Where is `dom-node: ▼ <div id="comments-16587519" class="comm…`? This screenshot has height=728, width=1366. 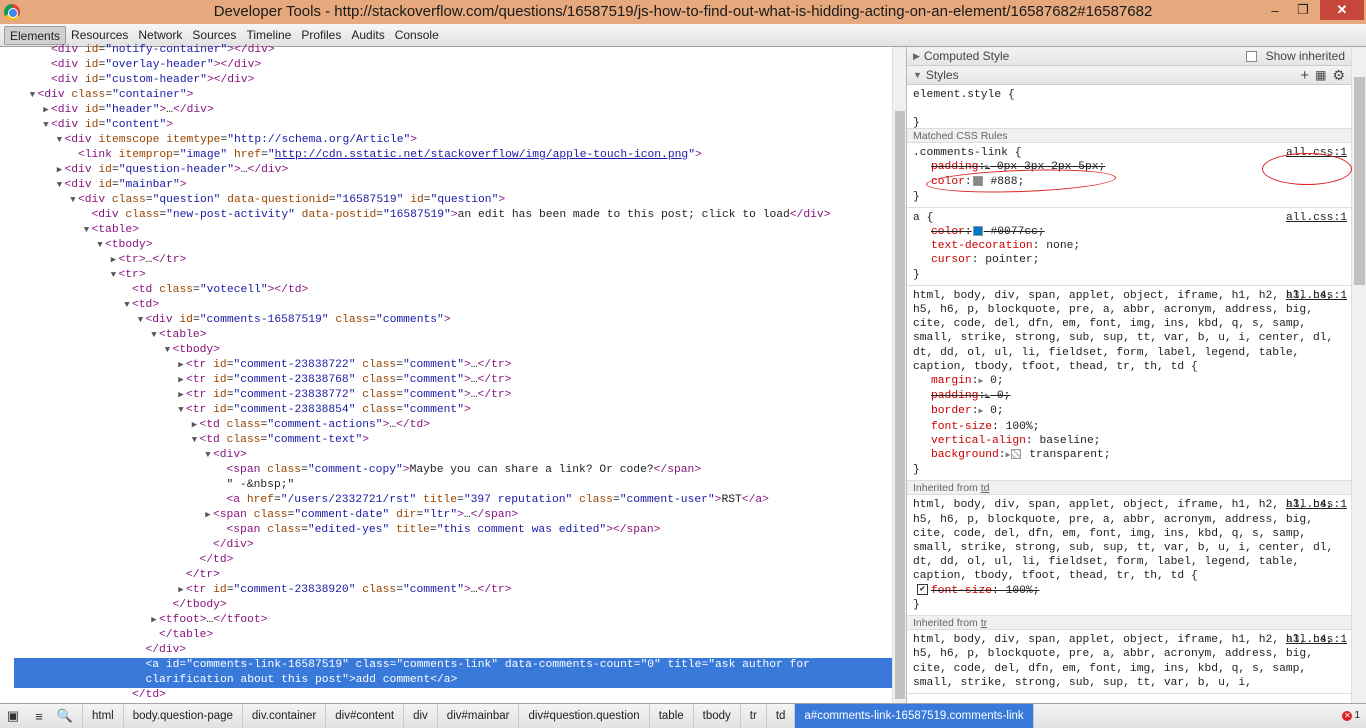 dom-node: ▼ <div id="comments-16587519" class="comm… is located at coordinates (453, 320).